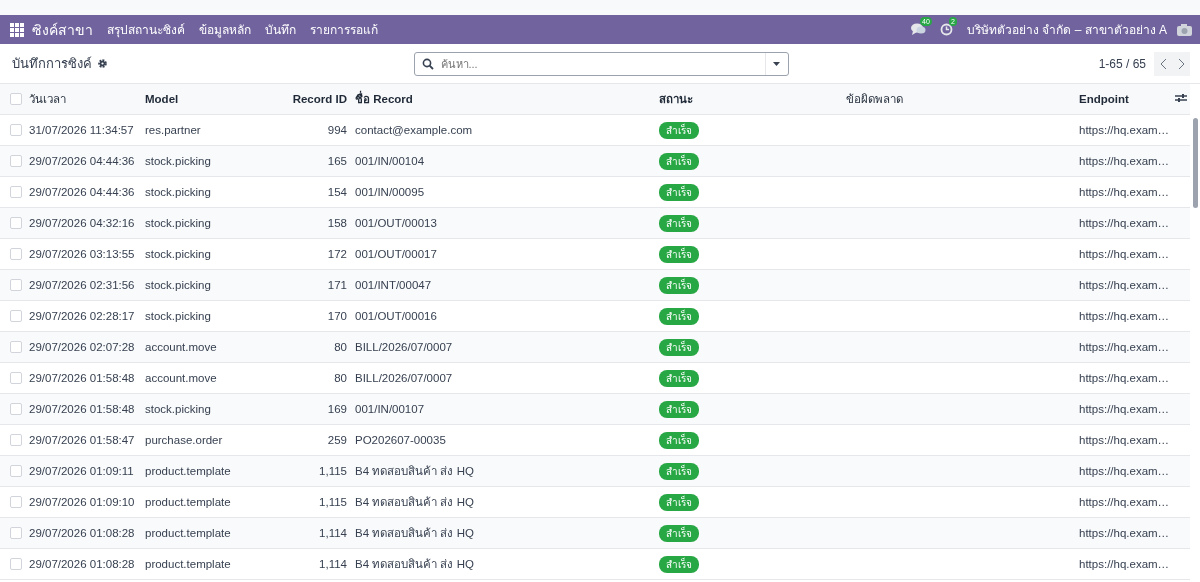 This screenshot has height=582, width=1200. What do you see at coordinates (396, 223) in the screenshot?
I see `record-name-cell: 001/OUT/00013` at bounding box center [396, 223].